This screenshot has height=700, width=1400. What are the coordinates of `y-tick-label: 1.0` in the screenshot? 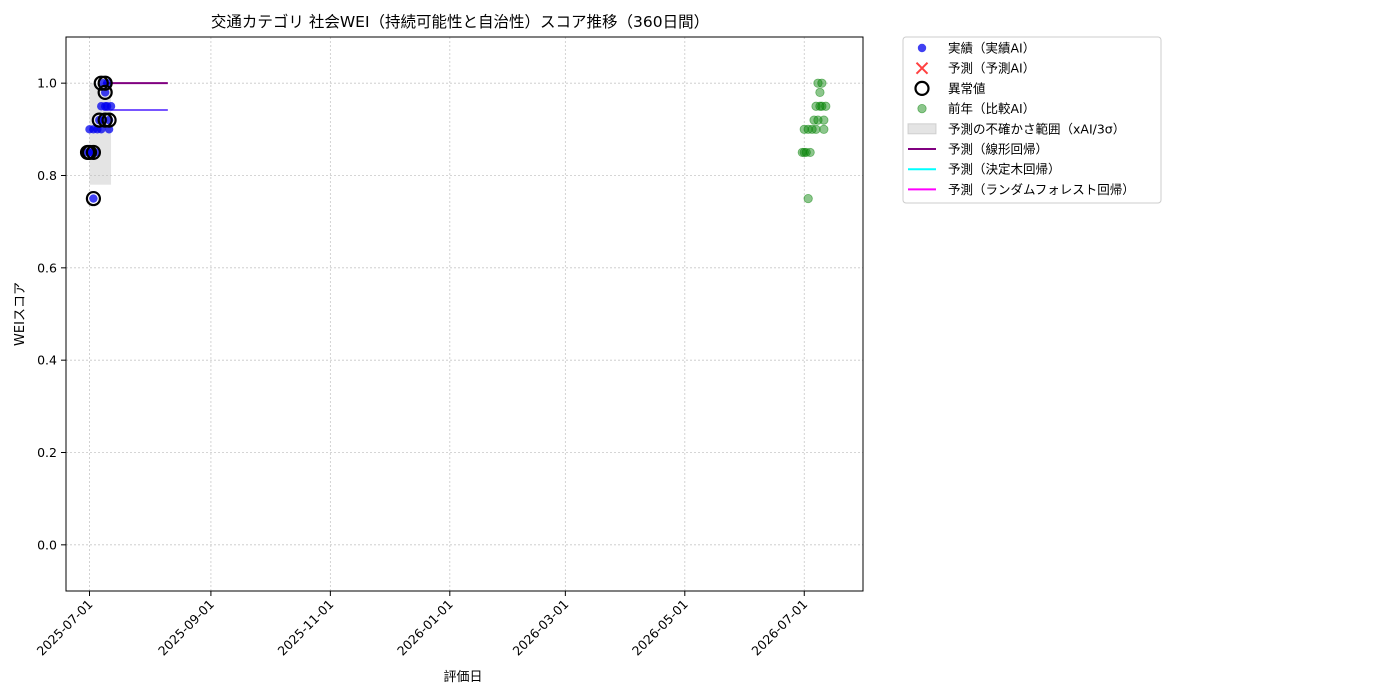 It's located at (47, 83).